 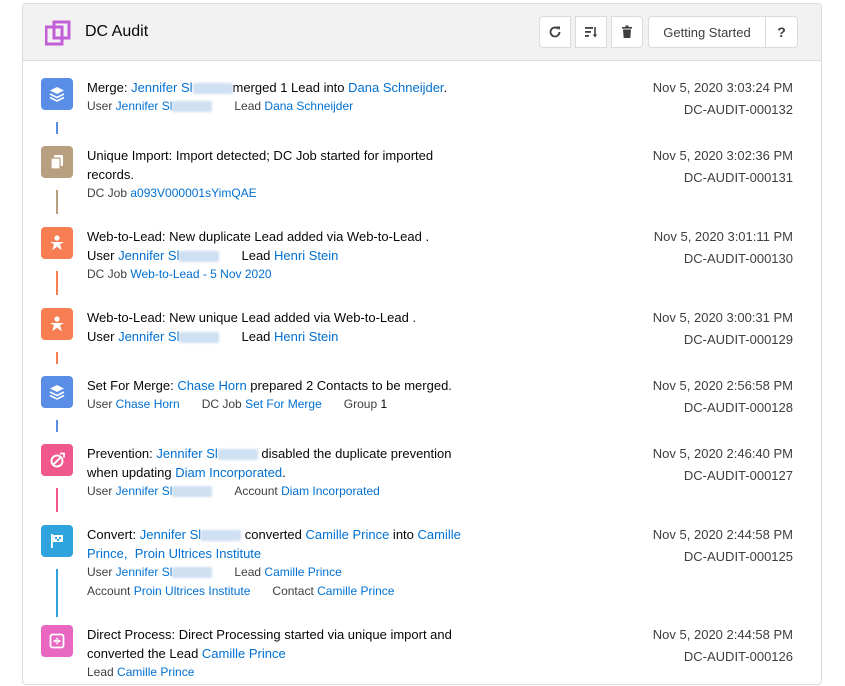 I want to click on person-star-icon, so click(x=57, y=243).